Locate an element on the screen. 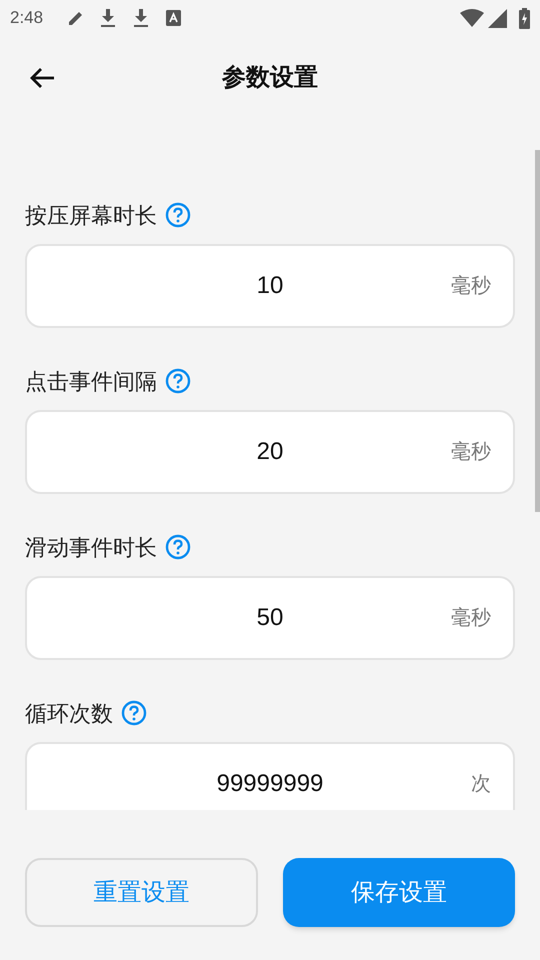 Image resolution: width=540 pixels, height=960 pixels. signal-icon is located at coordinates (497, 18).